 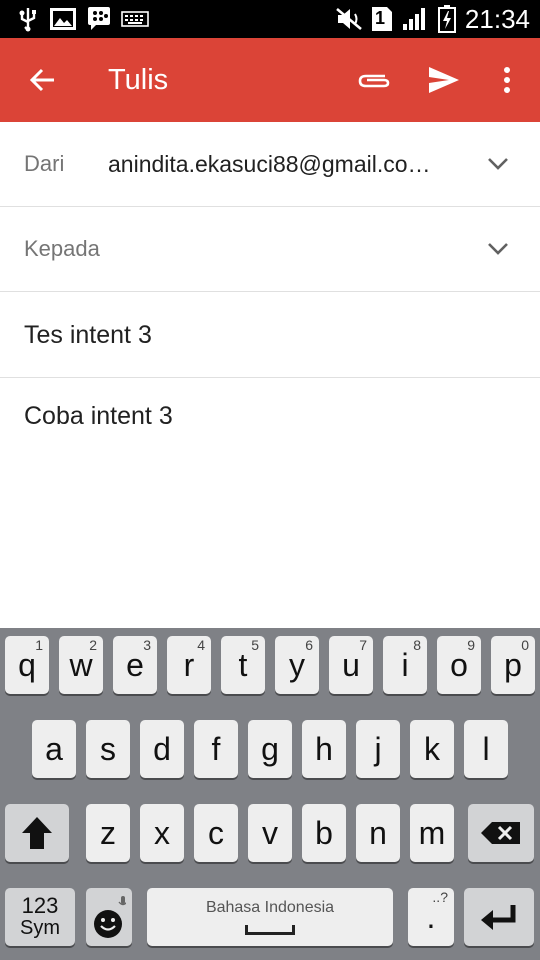 I want to click on clock: 21:34, so click(x=497, y=19).